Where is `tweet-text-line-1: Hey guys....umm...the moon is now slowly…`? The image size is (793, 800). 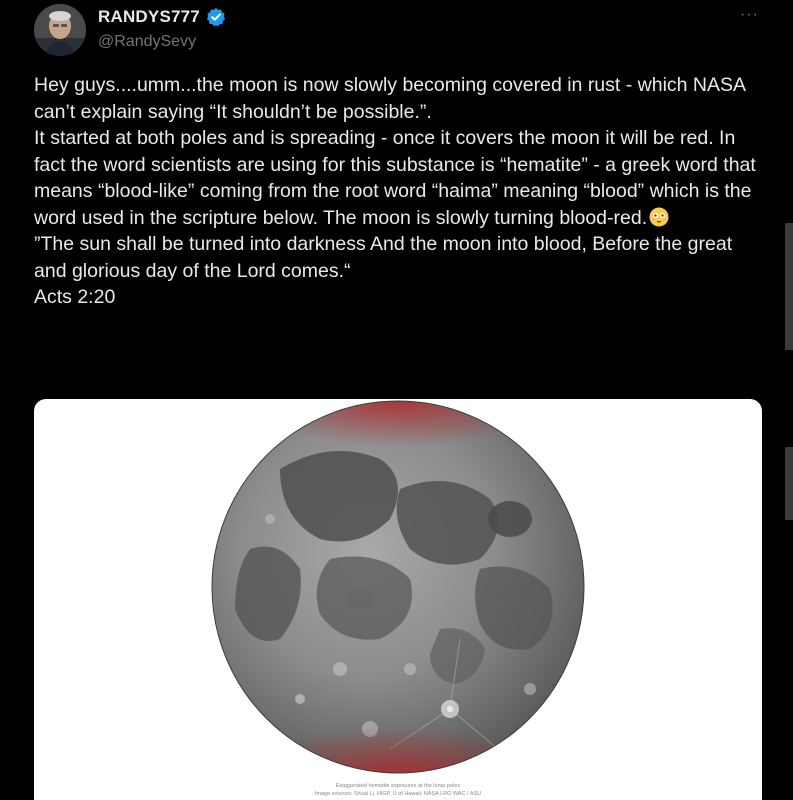
tweet-text-line-1: Hey guys....umm...the moon is now slowly… is located at coordinates (389, 98).